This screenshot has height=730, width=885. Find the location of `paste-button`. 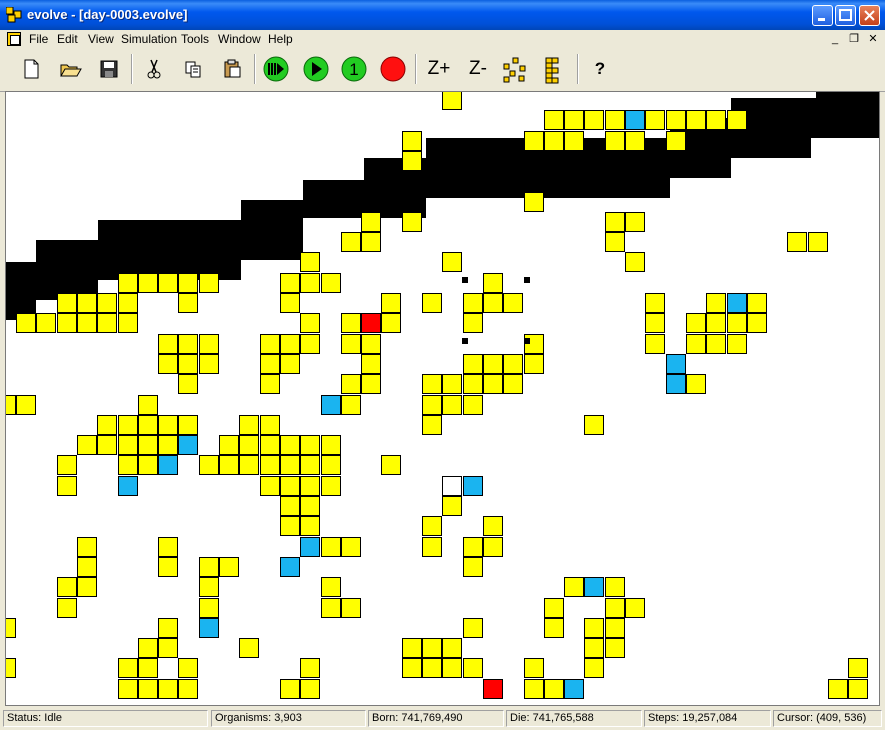

paste-button is located at coordinates (232, 69).